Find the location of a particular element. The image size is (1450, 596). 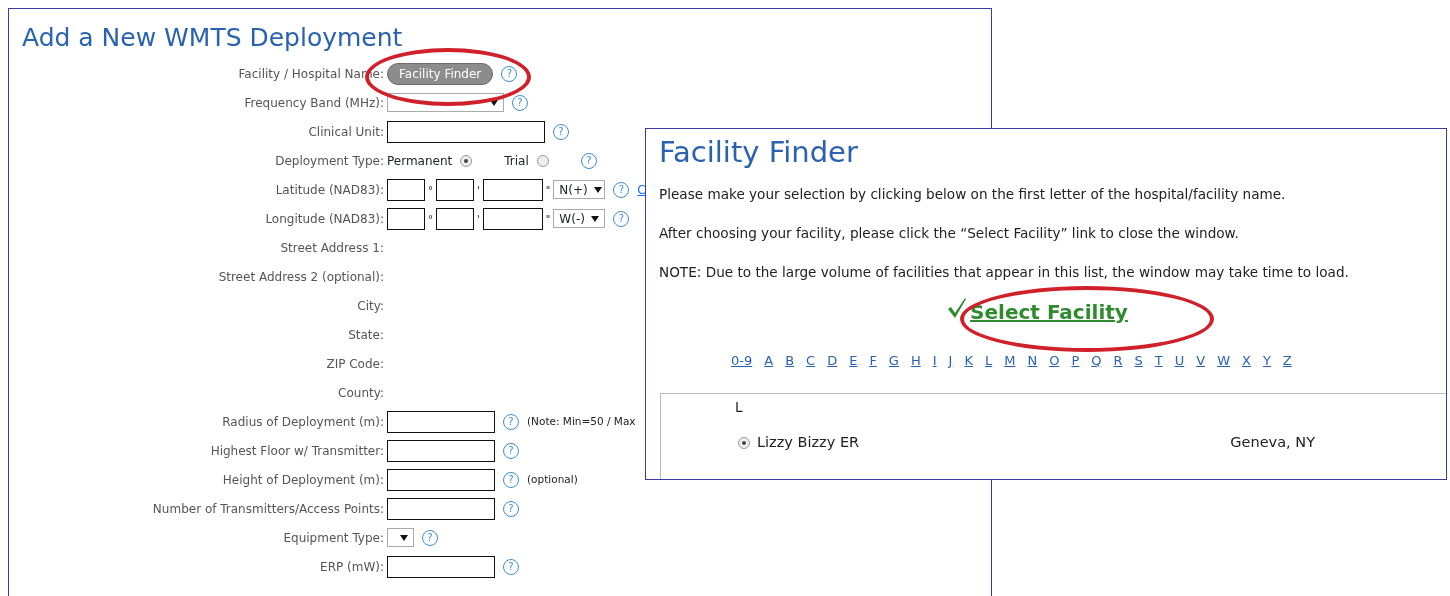

radio-label: Trial is located at coordinates (516, 161).